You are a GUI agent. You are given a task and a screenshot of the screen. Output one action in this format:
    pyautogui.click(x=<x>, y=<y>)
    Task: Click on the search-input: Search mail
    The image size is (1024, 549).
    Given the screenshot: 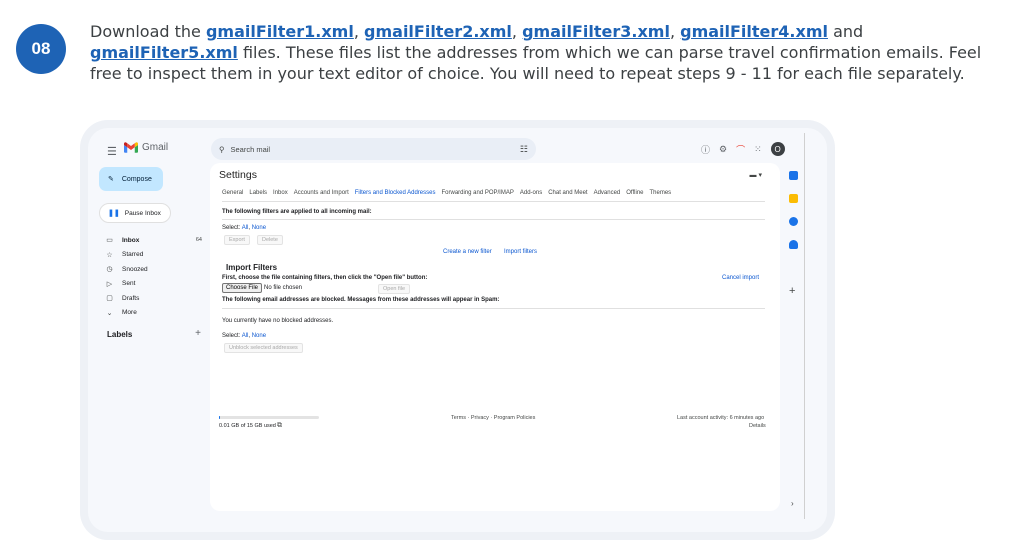 What is the action you would take?
    pyautogui.click(x=251, y=149)
    